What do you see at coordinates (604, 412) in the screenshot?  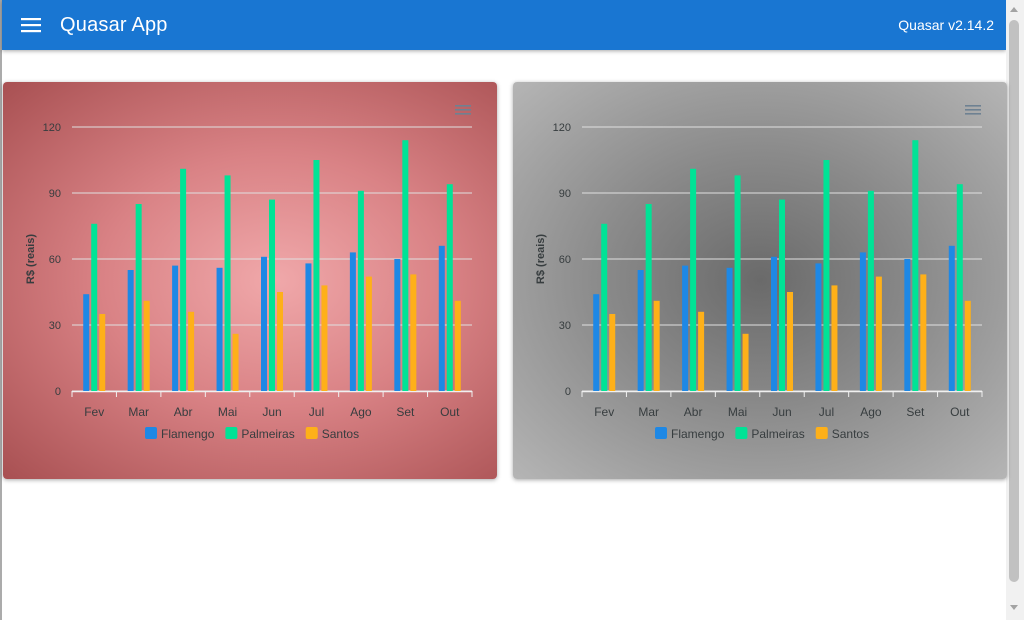 I see `x-tick-label: Fev` at bounding box center [604, 412].